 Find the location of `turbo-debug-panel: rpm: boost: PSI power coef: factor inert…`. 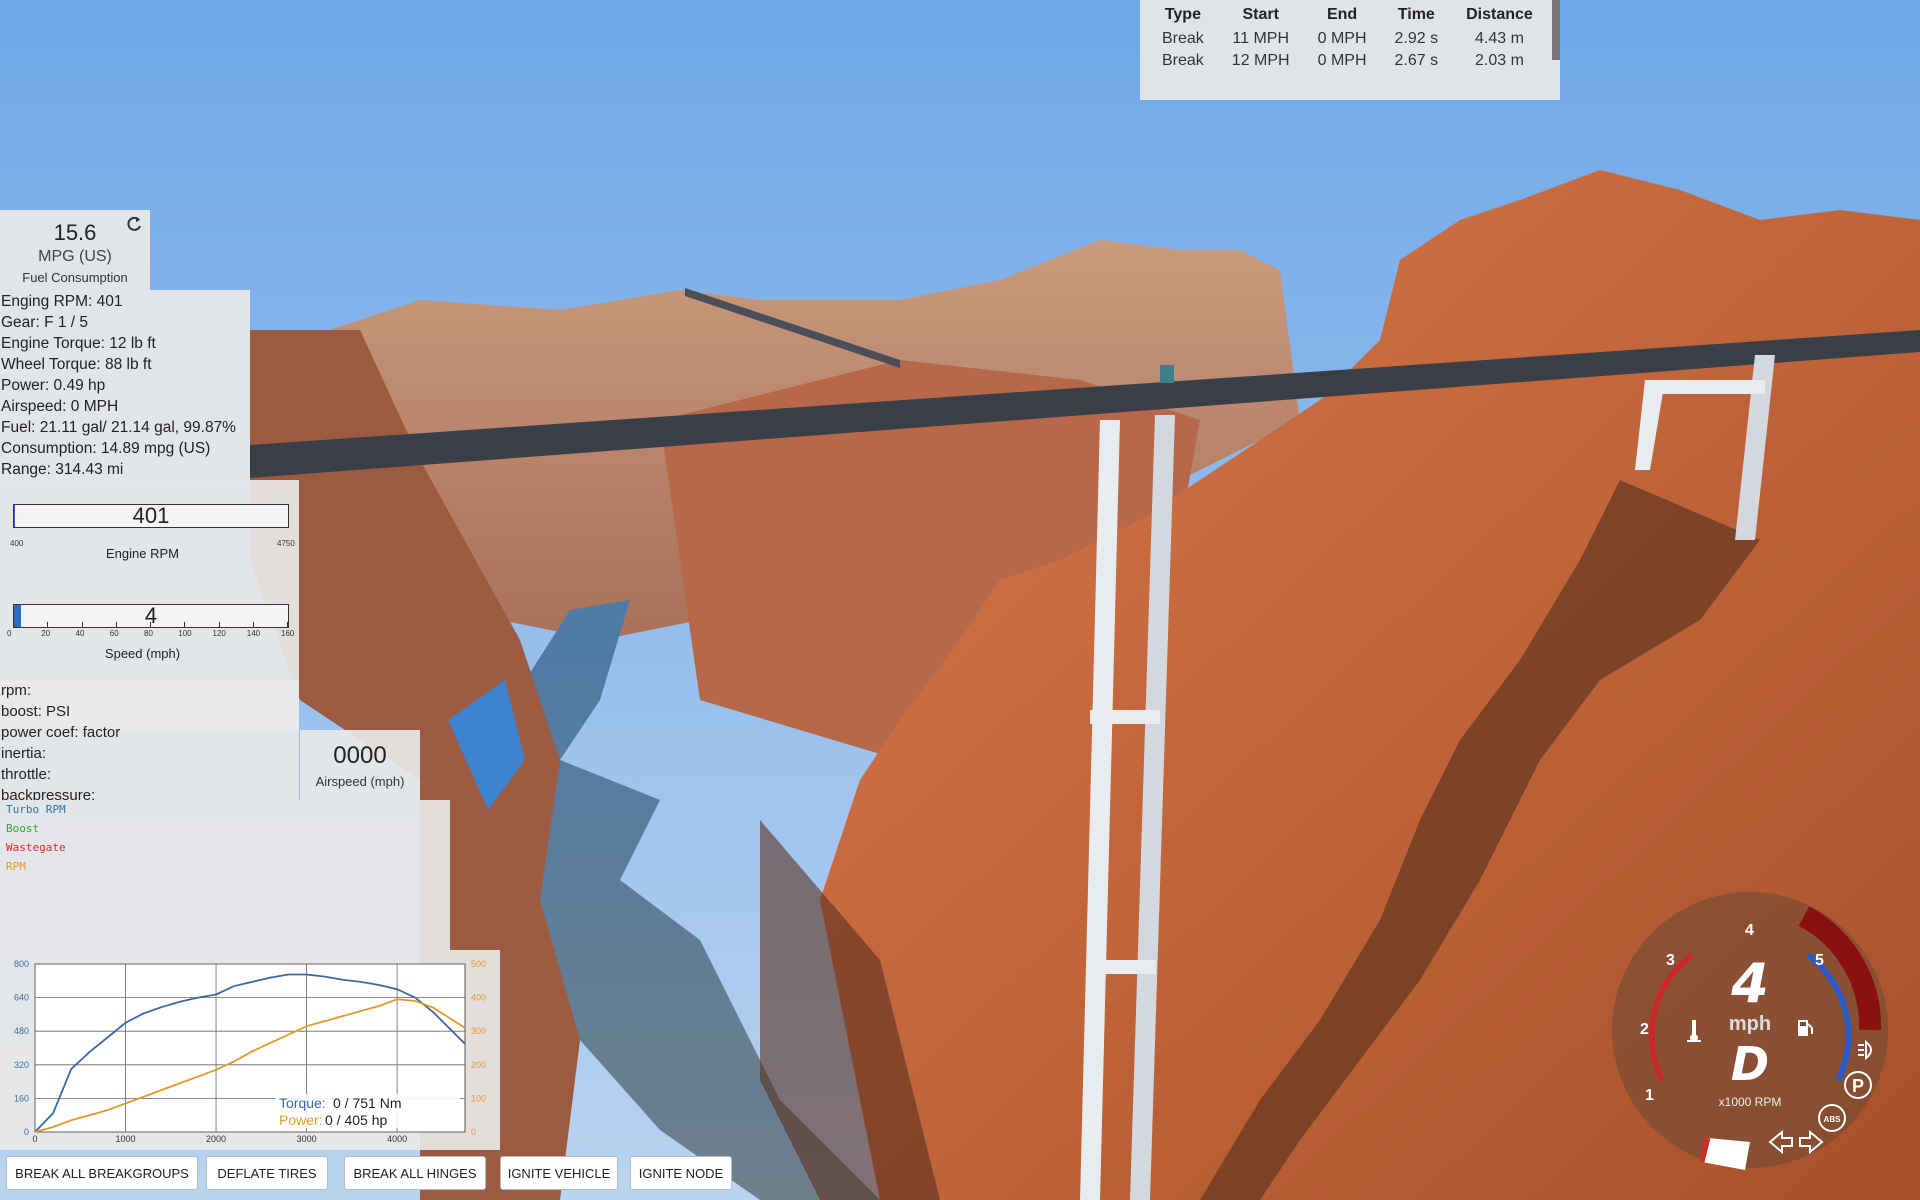

turbo-debug-panel: rpm: boost: PSI power coef: factor inert… is located at coordinates (149, 742).